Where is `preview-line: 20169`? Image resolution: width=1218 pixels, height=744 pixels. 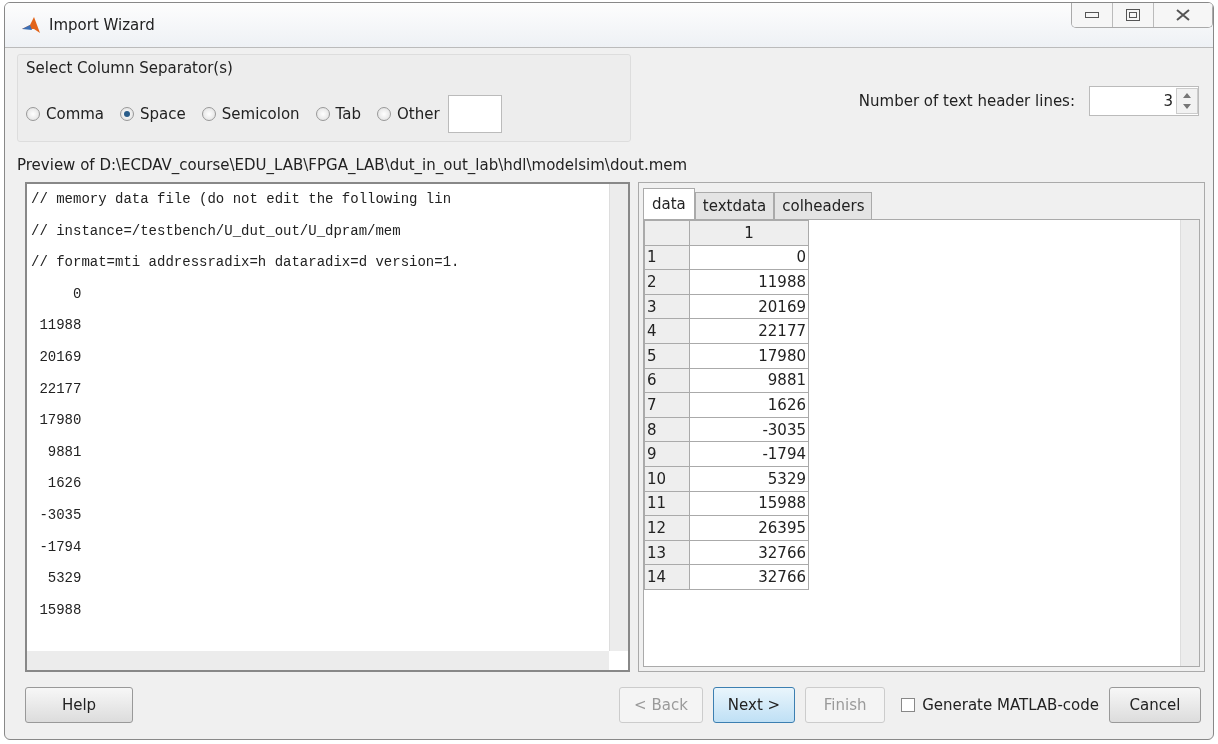
preview-line: 20169 is located at coordinates (60, 357).